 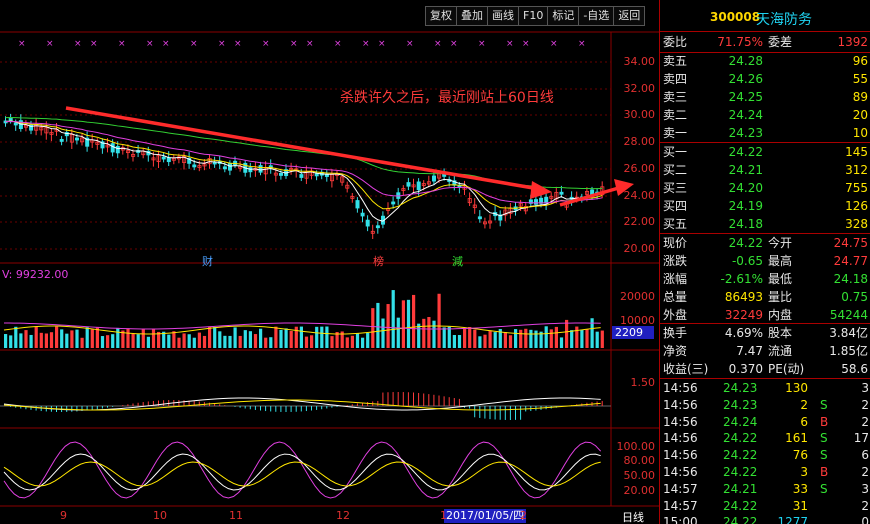 What do you see at coordinates (765, 351) in the screenshot?
I see `stats-row: 净资 7.47 流通 1.85亿` at bounding box center [765, 351].